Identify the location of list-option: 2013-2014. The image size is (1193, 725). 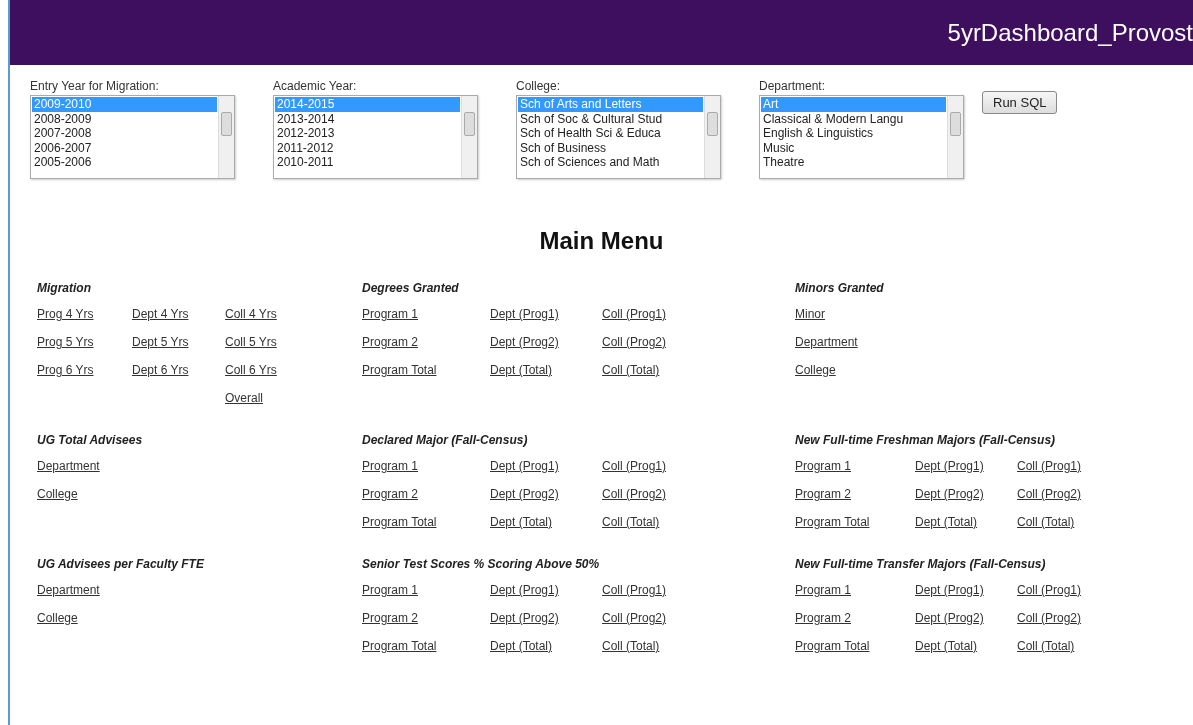
(367, 118).